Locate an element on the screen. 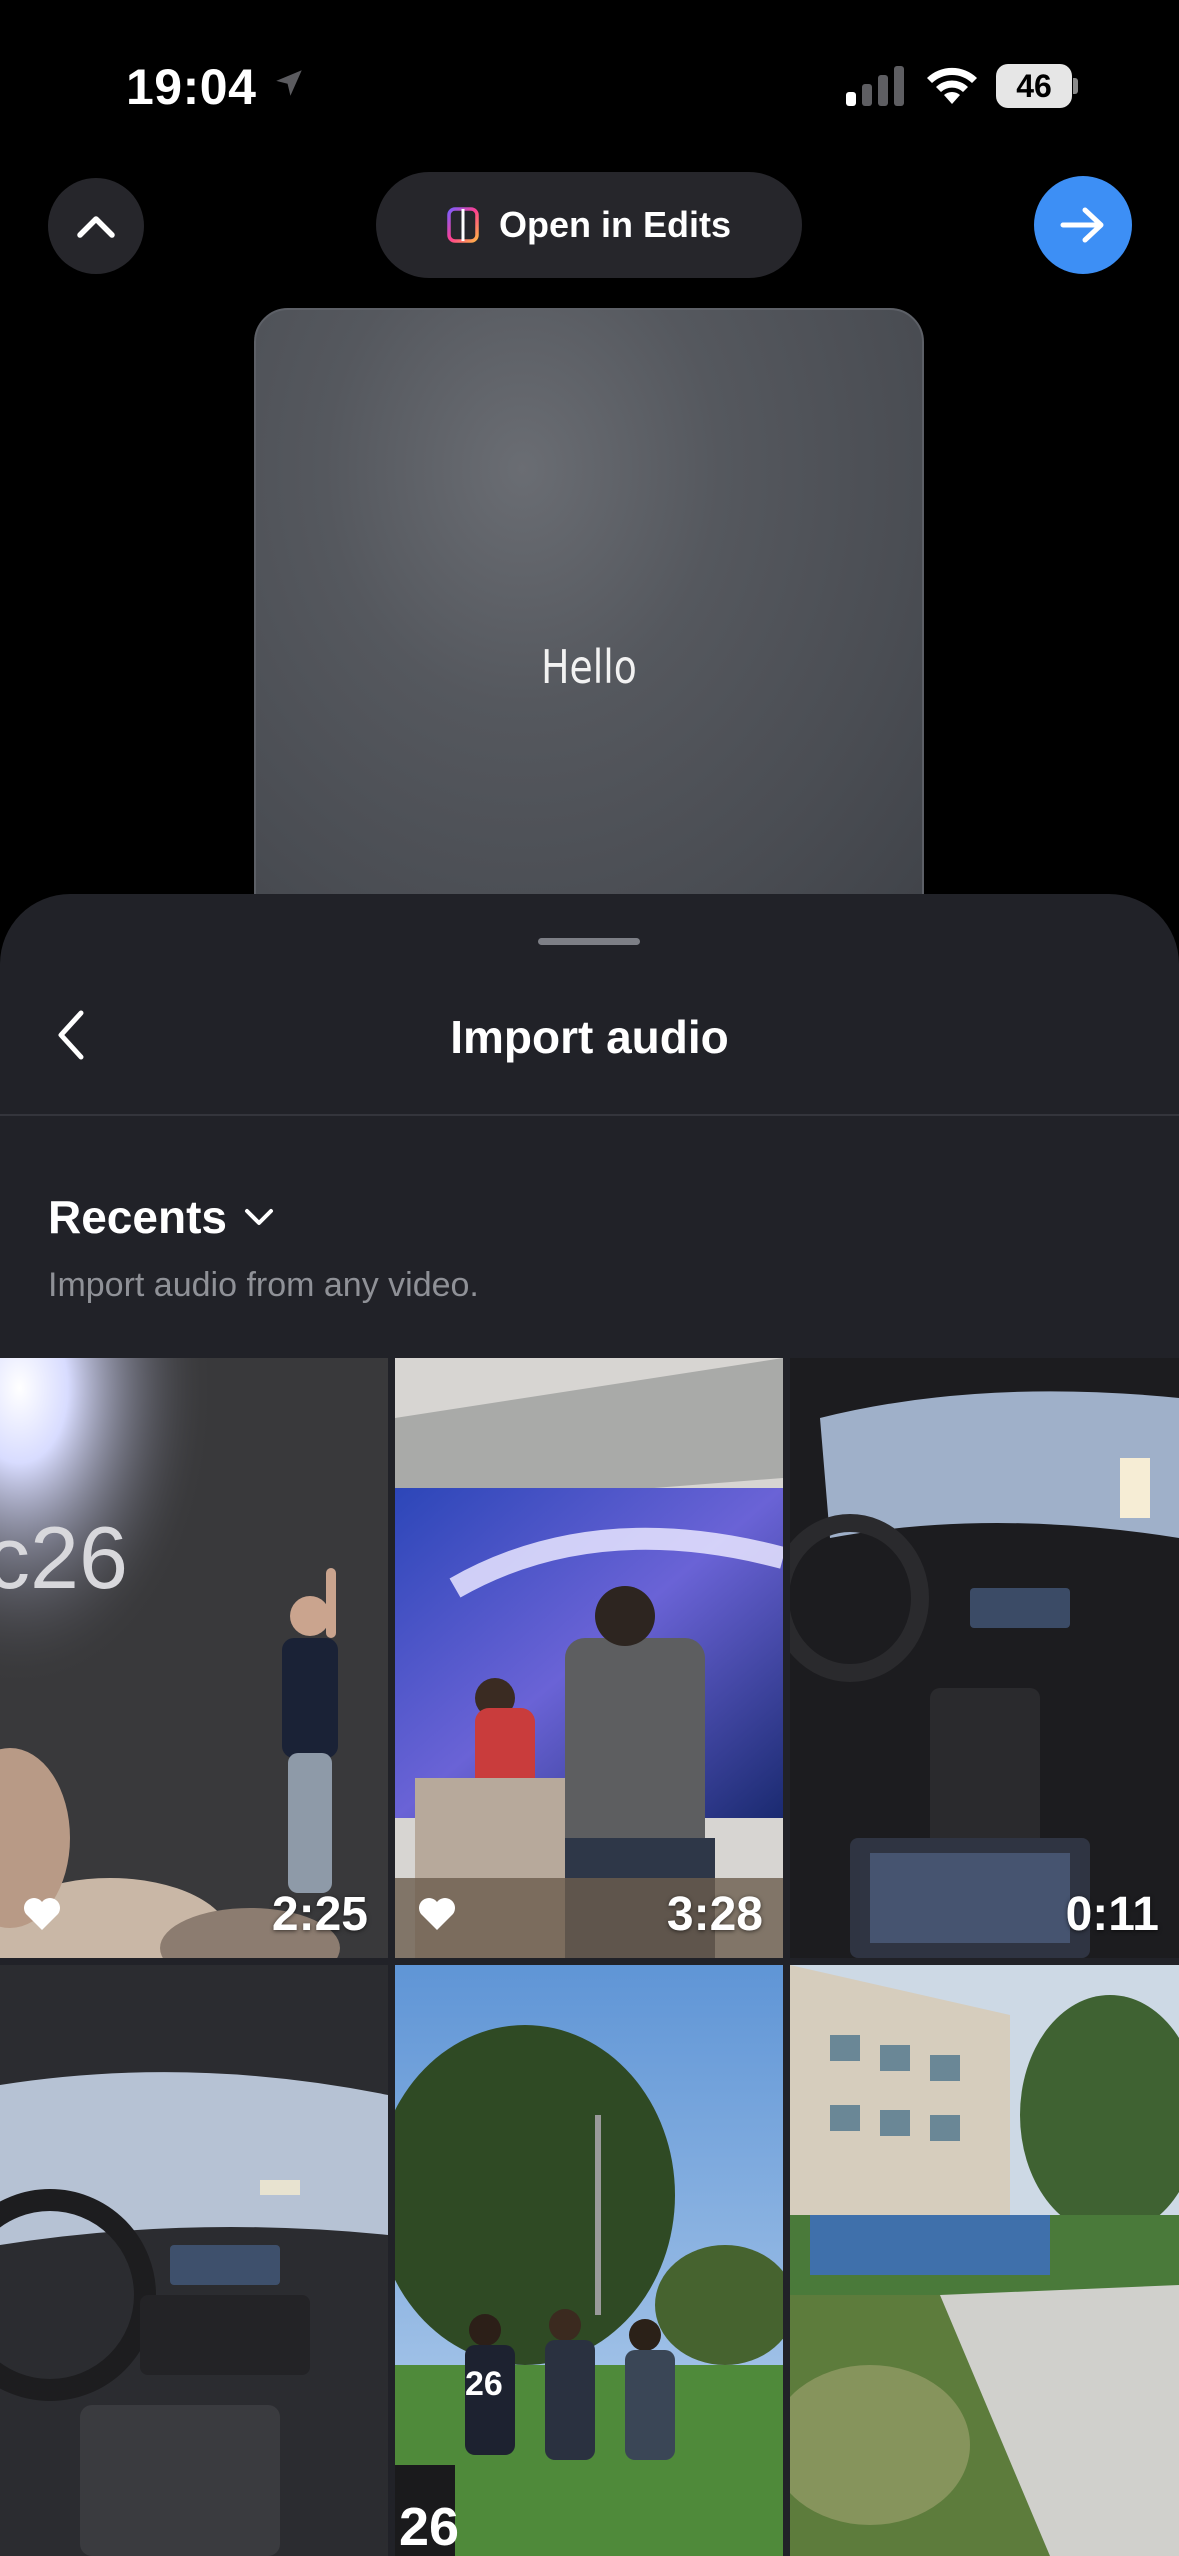 The width and height of the screenshot is (1179, 2556). video-duration: 3:28 is located at coordinates (714, 1914).